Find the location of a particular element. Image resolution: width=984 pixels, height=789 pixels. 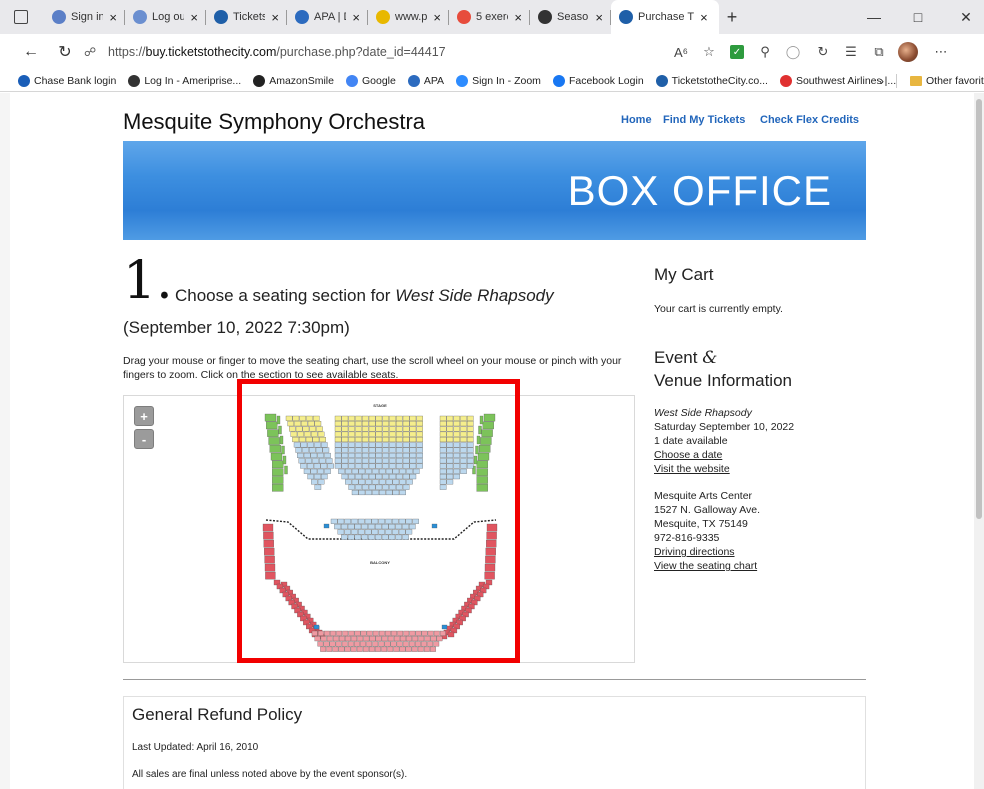

balcony-seat-right is located at coordinates (451, 634).